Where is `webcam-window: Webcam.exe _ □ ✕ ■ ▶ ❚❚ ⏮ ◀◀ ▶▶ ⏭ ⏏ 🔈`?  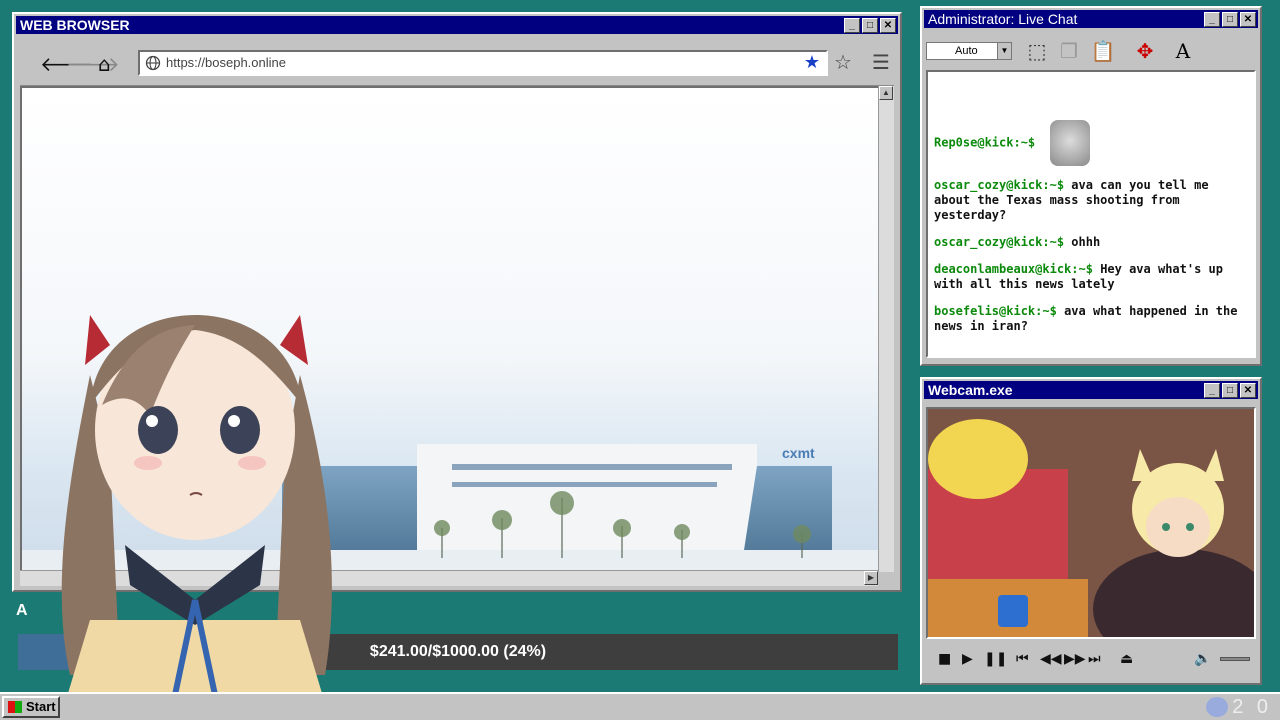 webcam-window: Webcam.exe _ □ ✕ ■ ▶ ❚❚ ⏮ ◀◀ ▶▶ ⏭ ⏏ 🔈 is located at coordinates (1091, 531).